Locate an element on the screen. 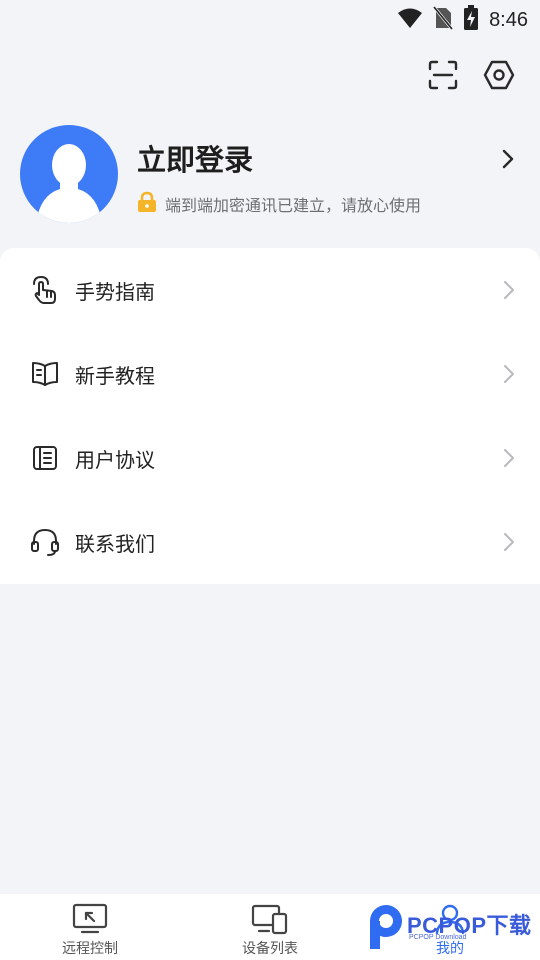  devices-icon is located at coordinates (270, 919).